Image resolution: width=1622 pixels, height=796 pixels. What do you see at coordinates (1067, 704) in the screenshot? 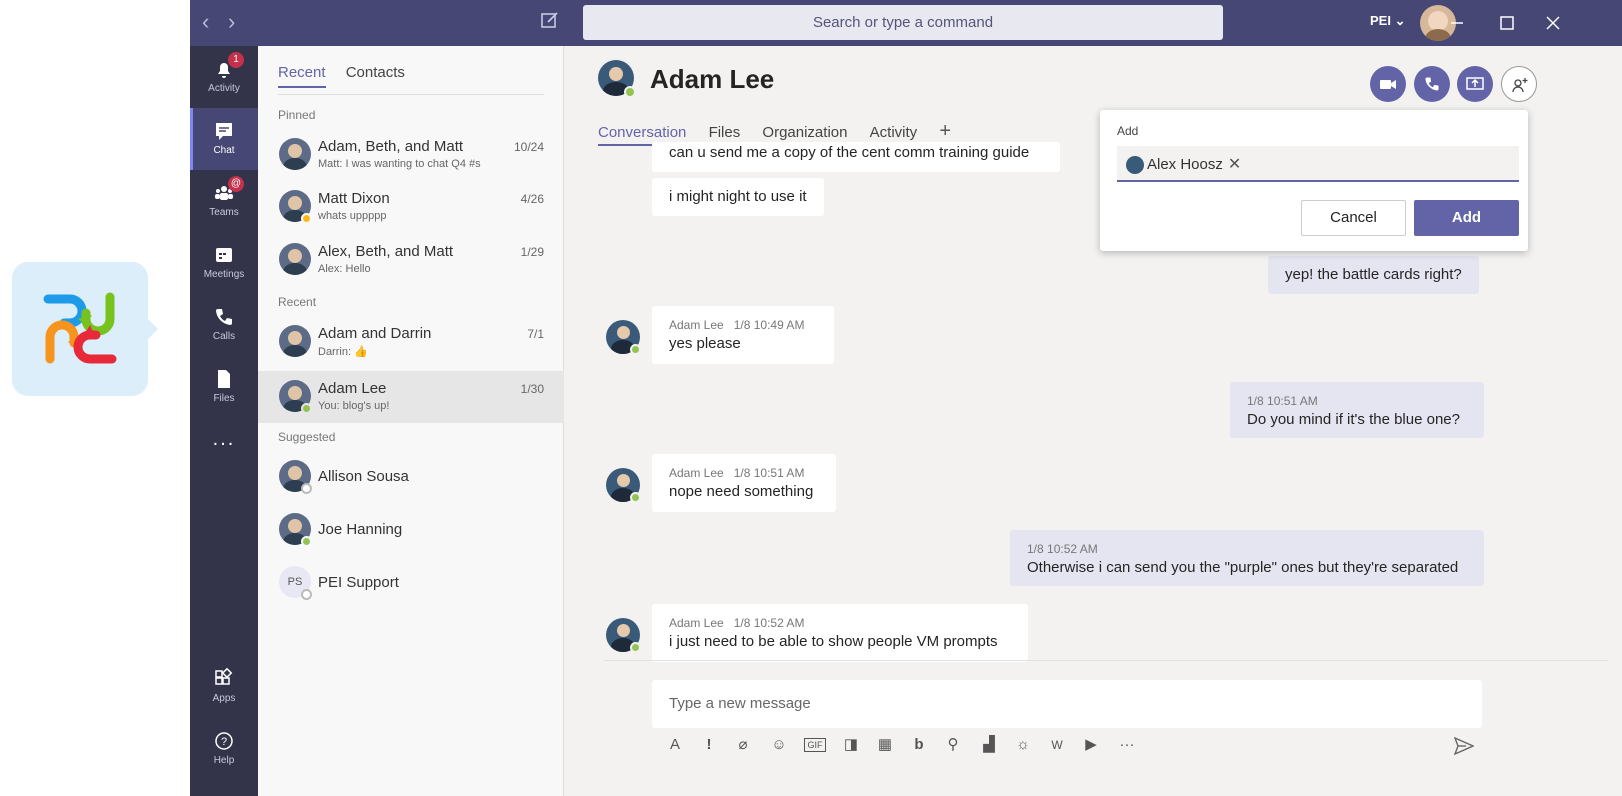
I see `compose-input: Type a new message` at bounding box center [1067, 704].